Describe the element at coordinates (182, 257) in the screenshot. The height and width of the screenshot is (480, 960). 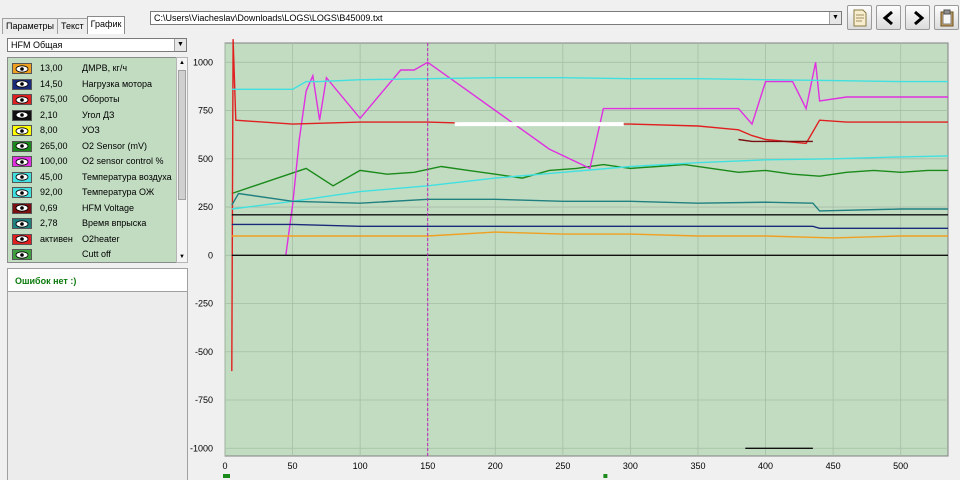
I see `scroll-down-icon: ▼` at that location.